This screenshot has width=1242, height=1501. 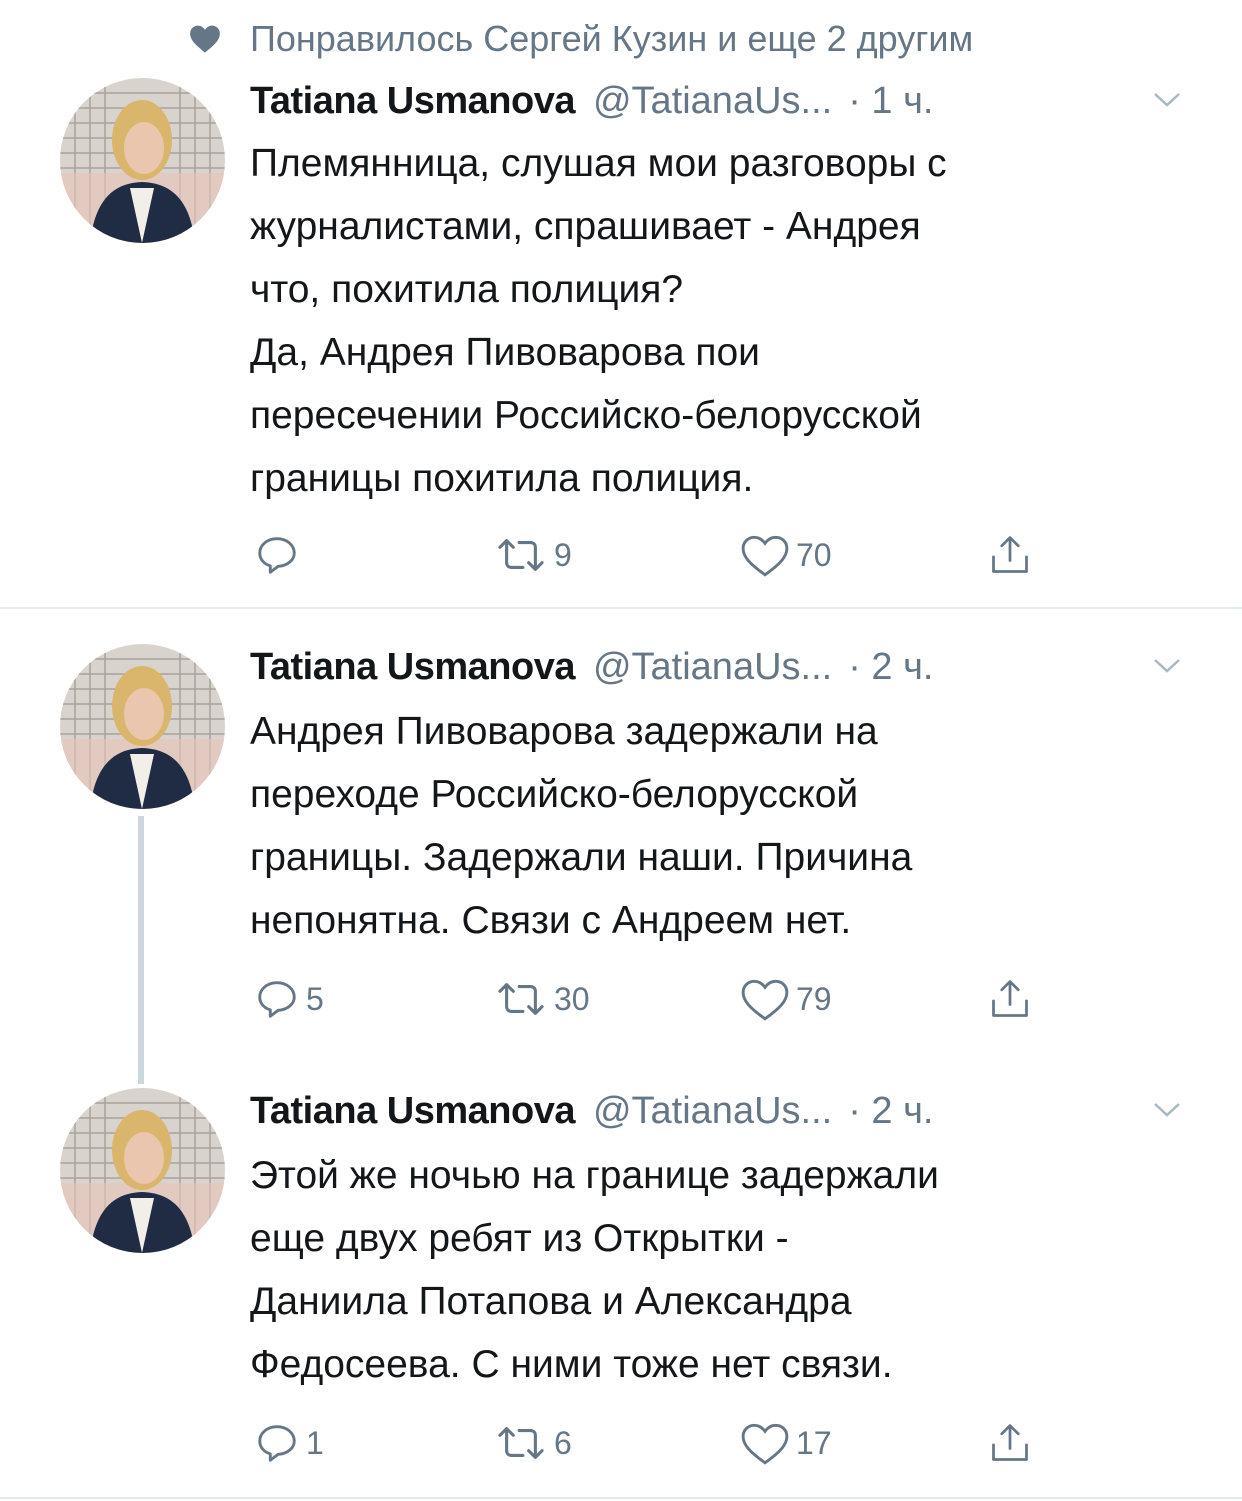 What do you see at coordinates (572, 998) in the screenshot?
I see `retweet-count: 30` at bounding box center [572, 998].